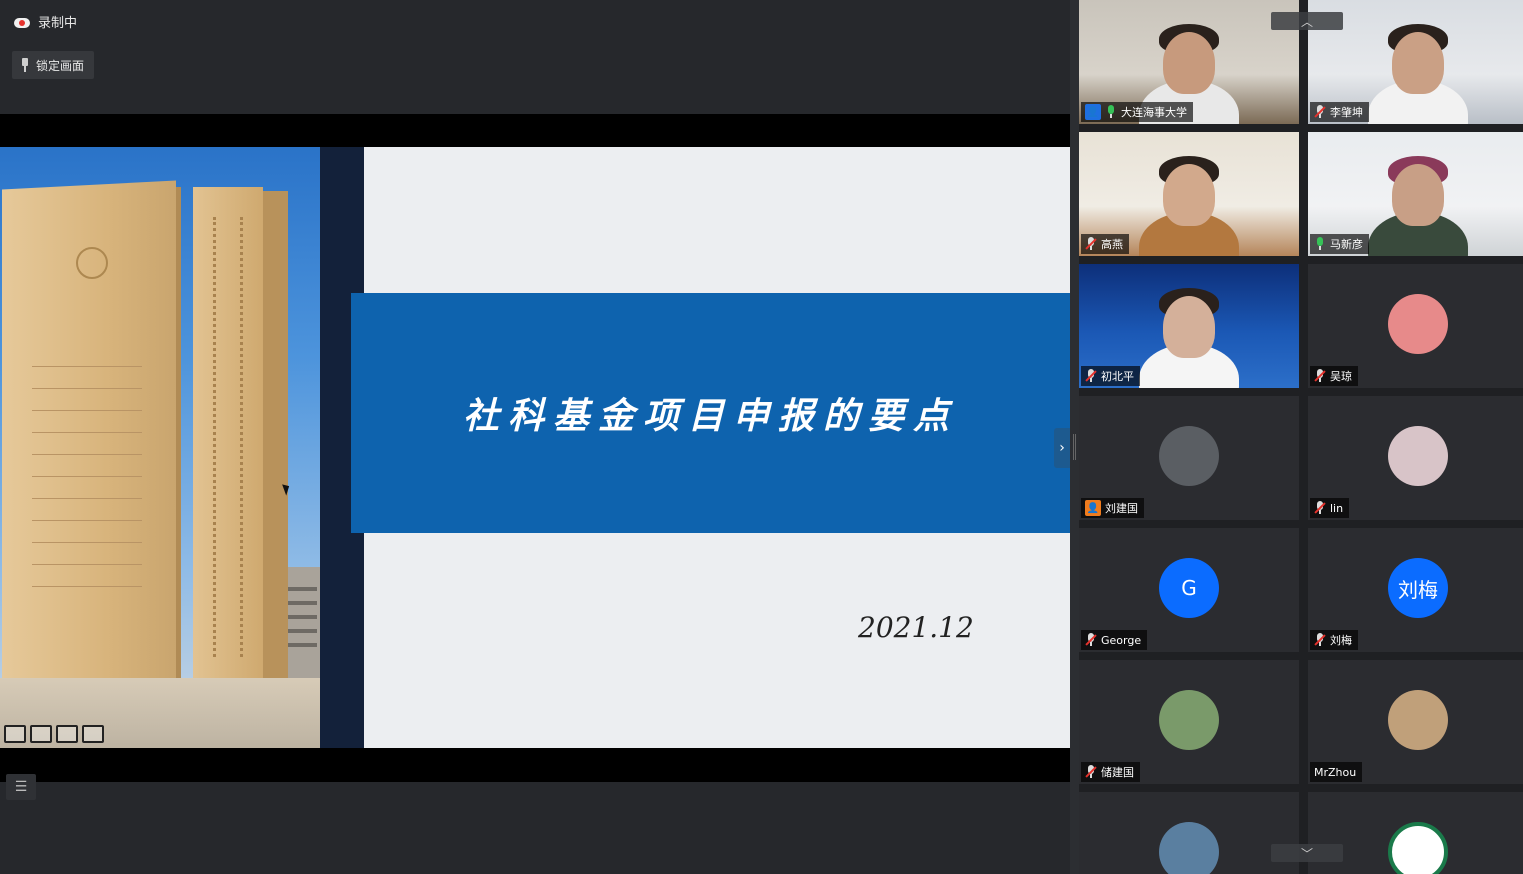 This screenshot has width=1523, height=874. I want to click on participant-nametag: 👤 大连海事大学, so click(1137, 112).